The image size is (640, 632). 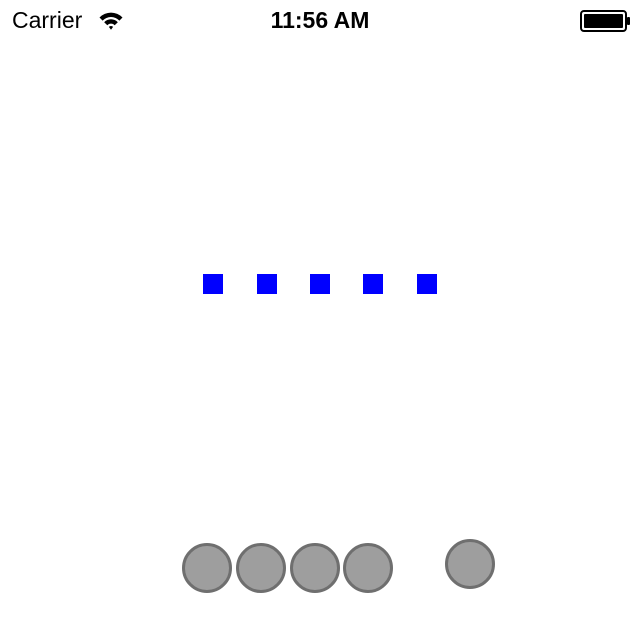 I want to click on battery-full-icon, so click(x=605, y=21).